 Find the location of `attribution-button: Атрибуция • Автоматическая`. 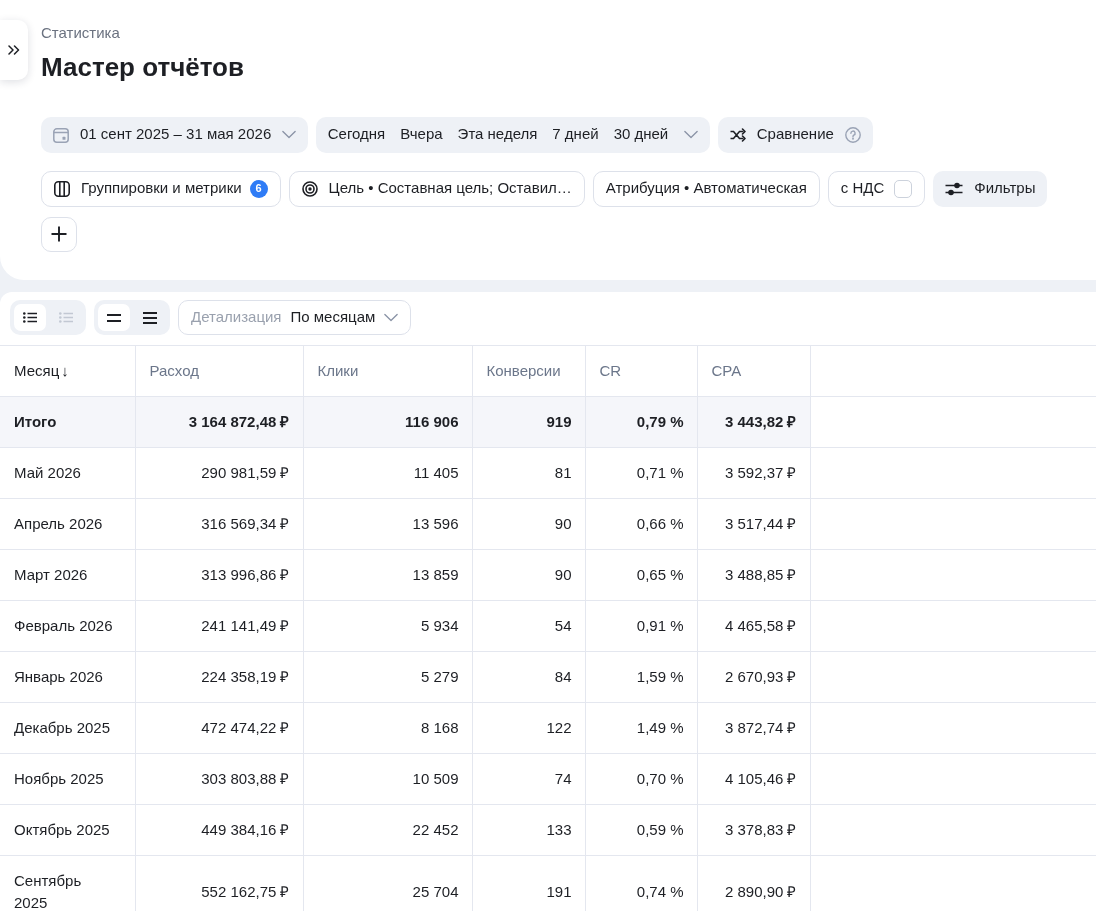

attribution-button: Атрибуция • Автоматическая is located at coordinates (706, 188).